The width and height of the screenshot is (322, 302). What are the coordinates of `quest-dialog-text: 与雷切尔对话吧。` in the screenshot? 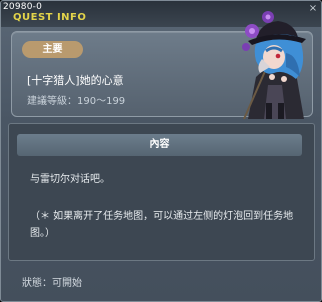 It's located at (70, 179).